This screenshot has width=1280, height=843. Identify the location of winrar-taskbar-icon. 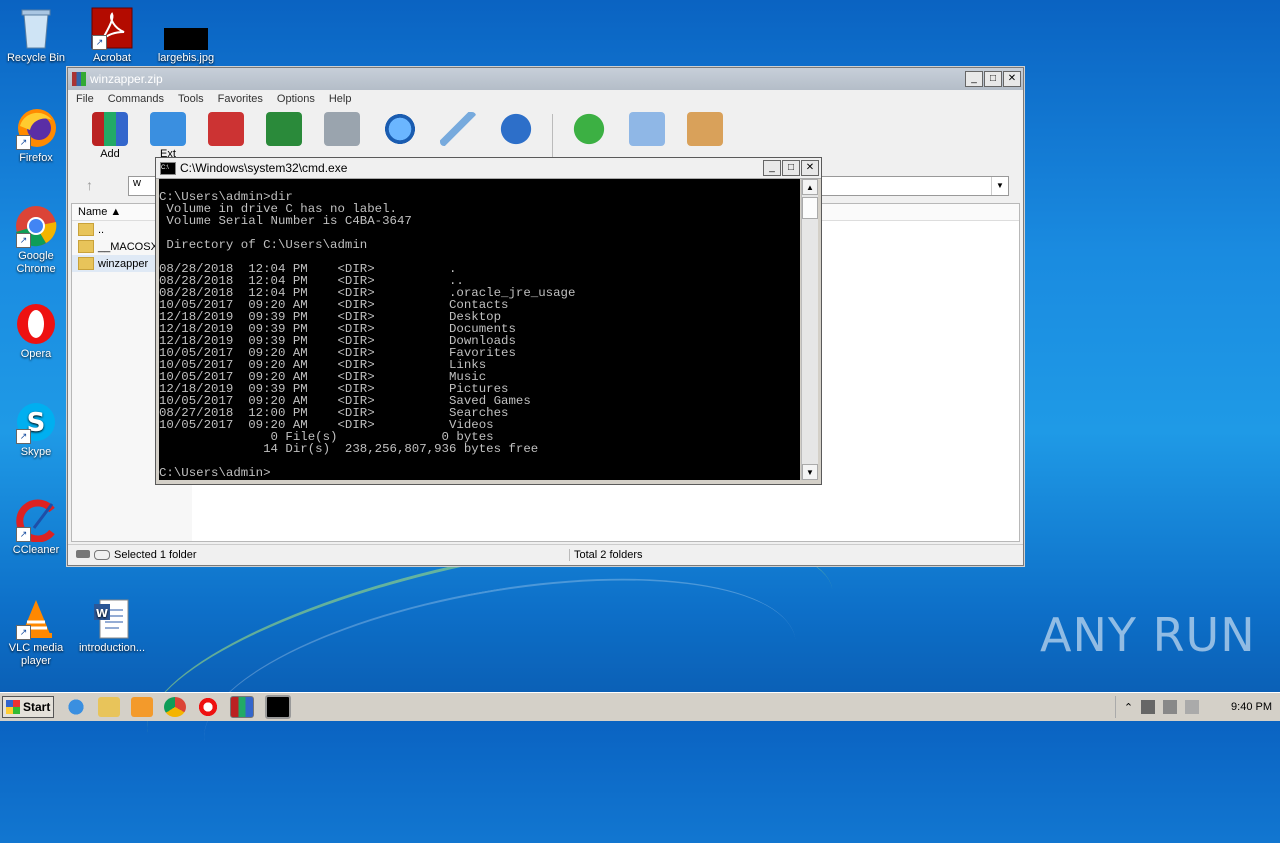
(242, 707).